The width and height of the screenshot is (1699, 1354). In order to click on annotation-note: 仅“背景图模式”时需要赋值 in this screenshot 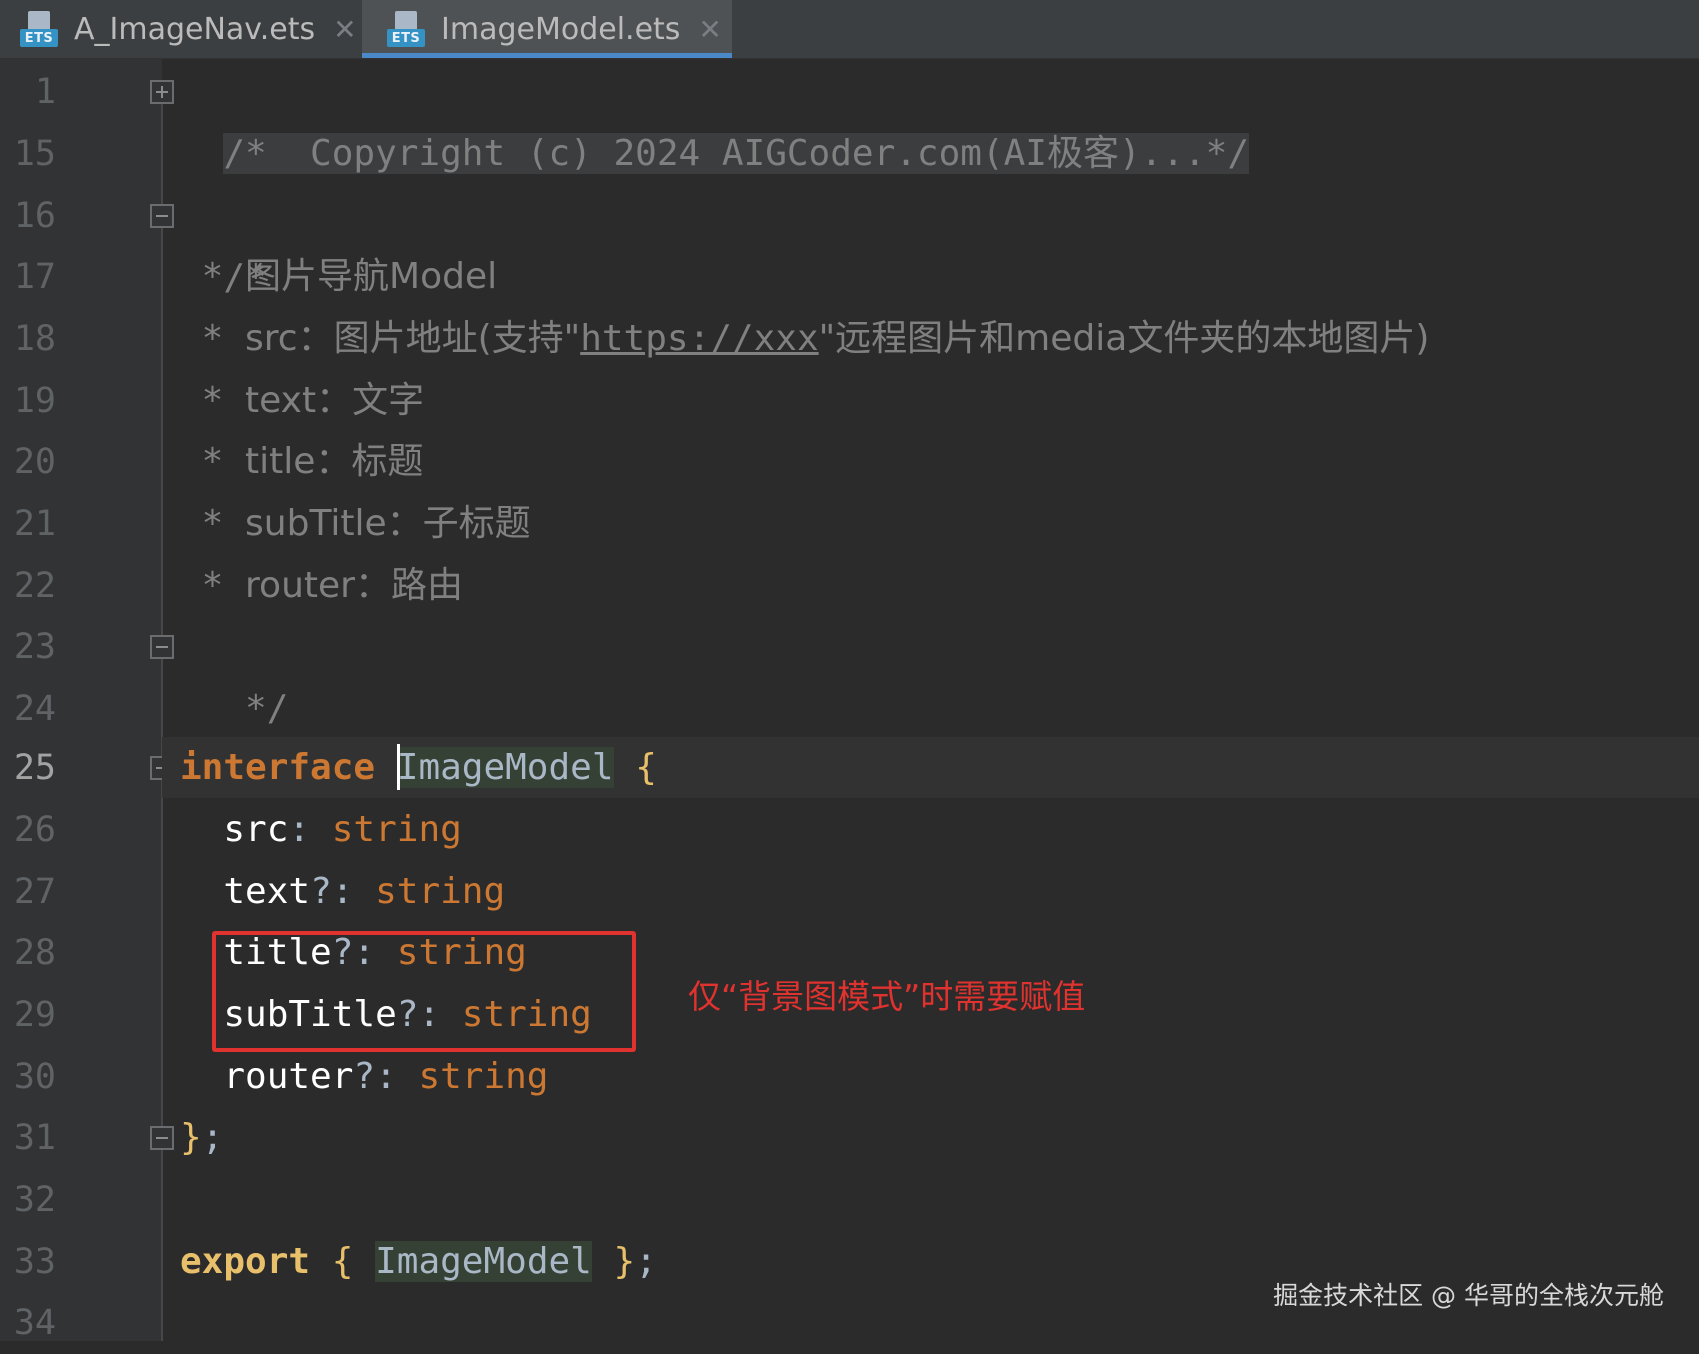, I will do `click(887, 996)`.